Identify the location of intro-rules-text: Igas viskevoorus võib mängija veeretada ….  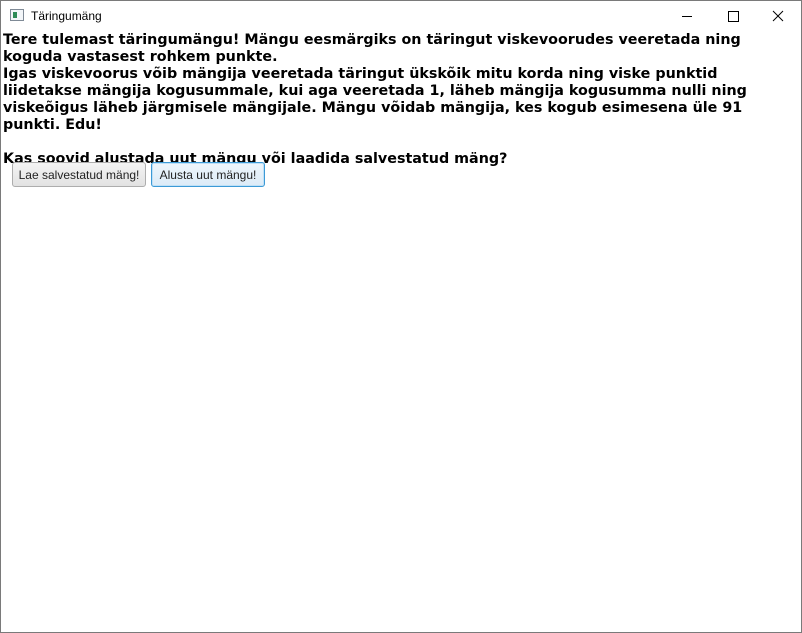
(377, 99).